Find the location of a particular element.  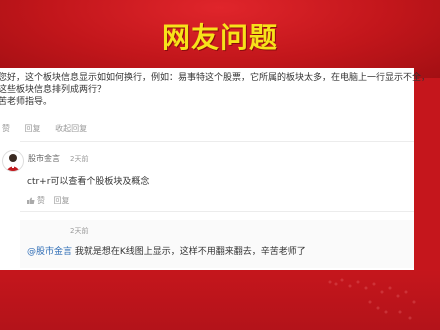

user-avatar-icon is located at coordinates (13, 162).